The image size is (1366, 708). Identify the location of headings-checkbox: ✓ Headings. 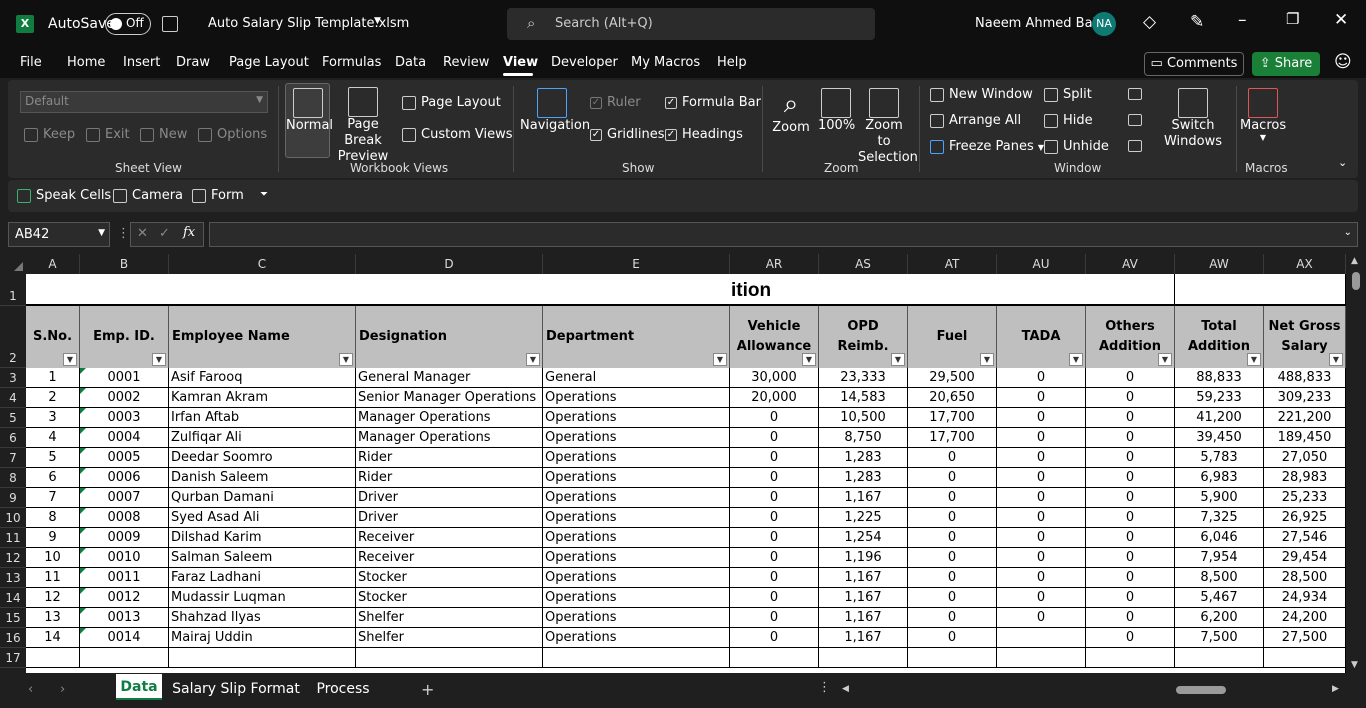
(704, 134).